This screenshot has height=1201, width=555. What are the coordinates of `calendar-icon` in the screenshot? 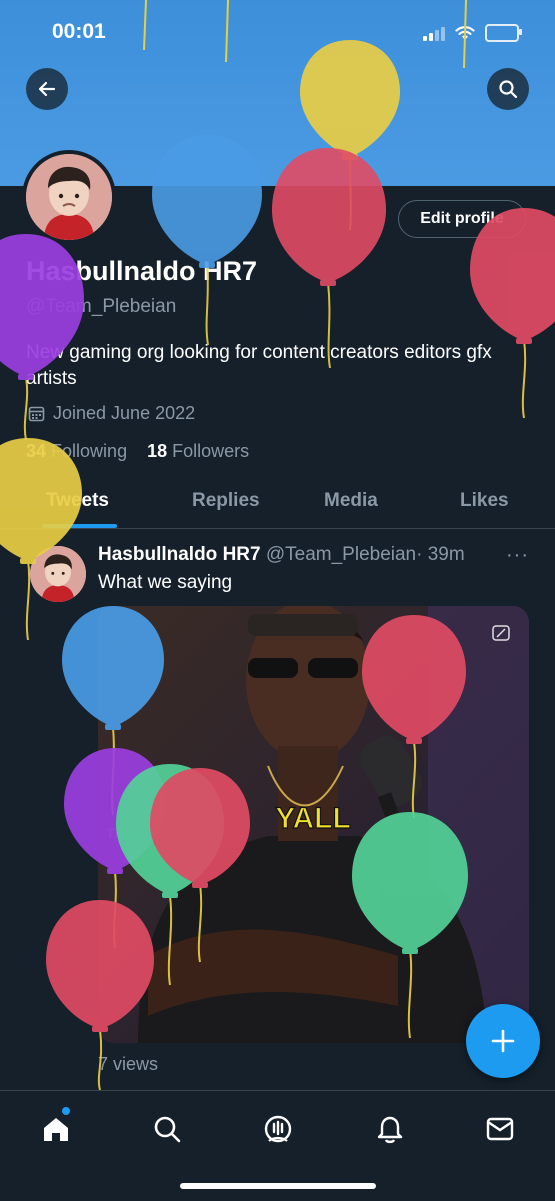 It's located at (36, 414).